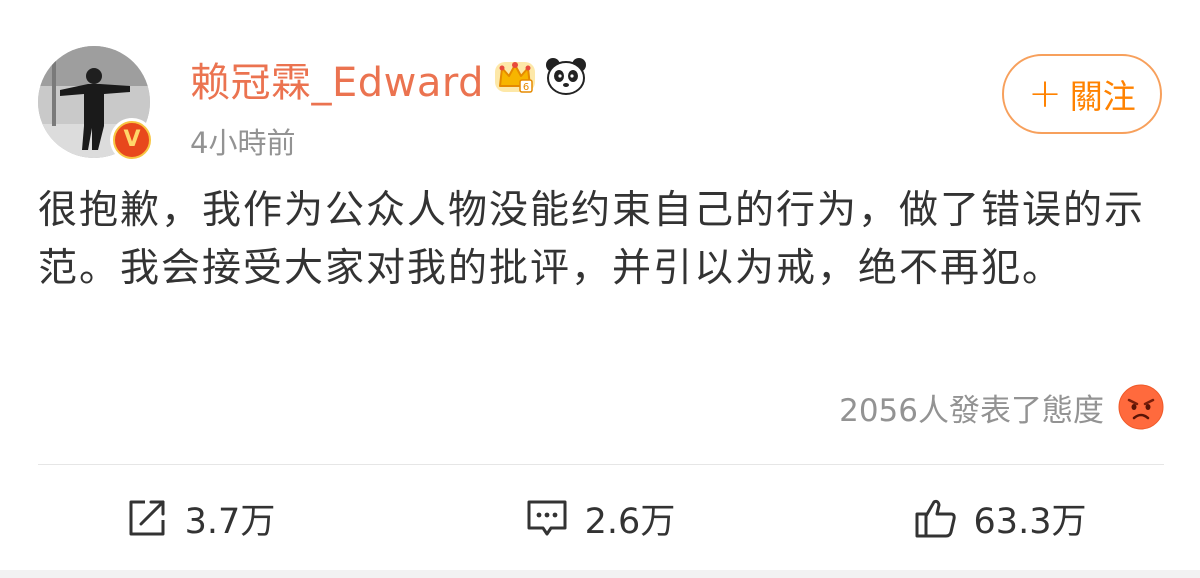 This screenshot has height=578, width=1200. What do you see at coordinates (1102, 96) in the screenshot?
I see `follow-button-label: 關注` at bounding box center [1102, 96].